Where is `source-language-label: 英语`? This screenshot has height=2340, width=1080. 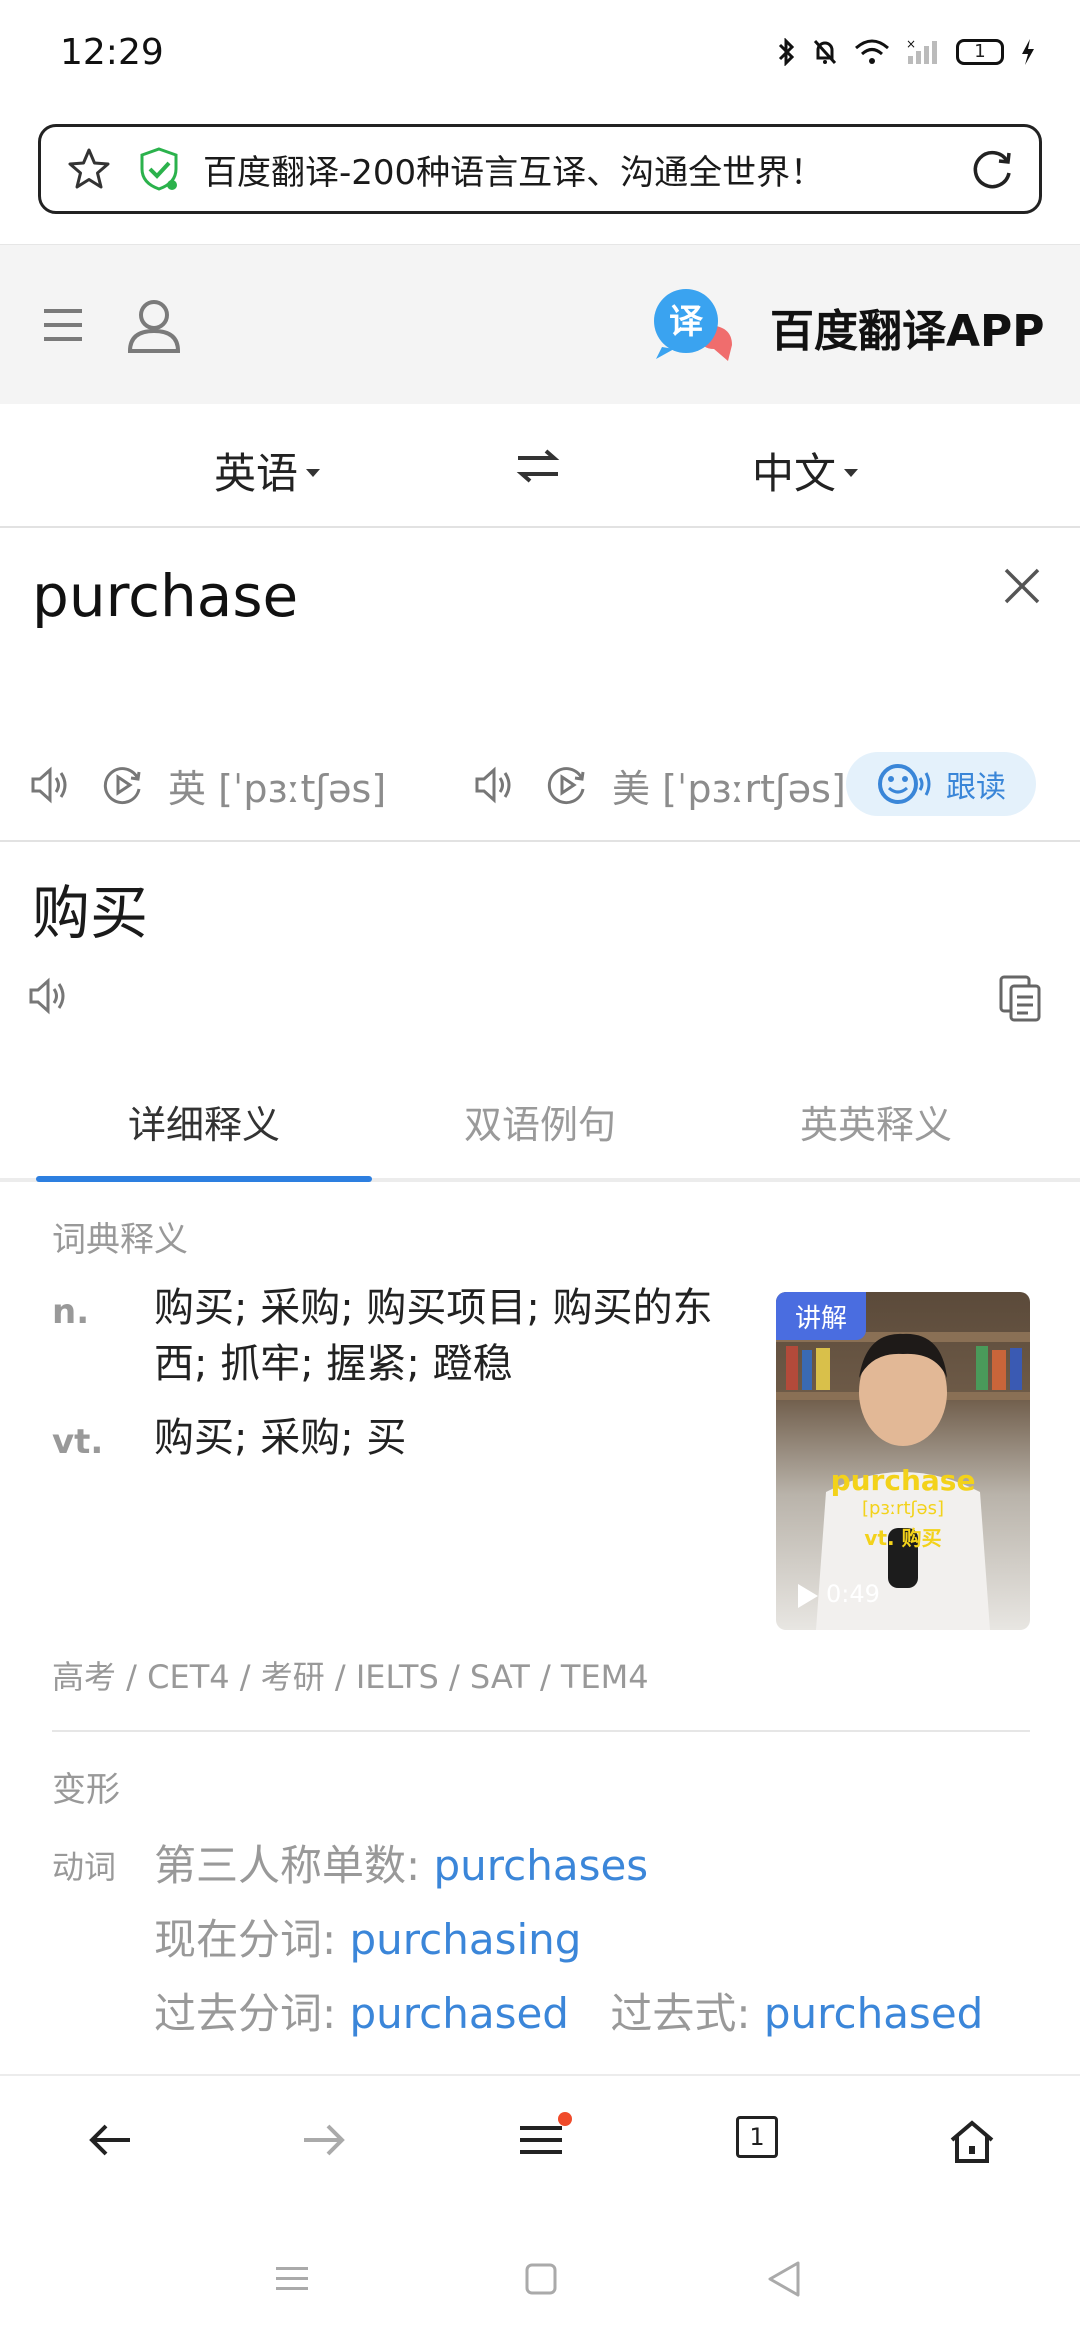 source-language-label: 英语 is located at coordinates (256, 473).